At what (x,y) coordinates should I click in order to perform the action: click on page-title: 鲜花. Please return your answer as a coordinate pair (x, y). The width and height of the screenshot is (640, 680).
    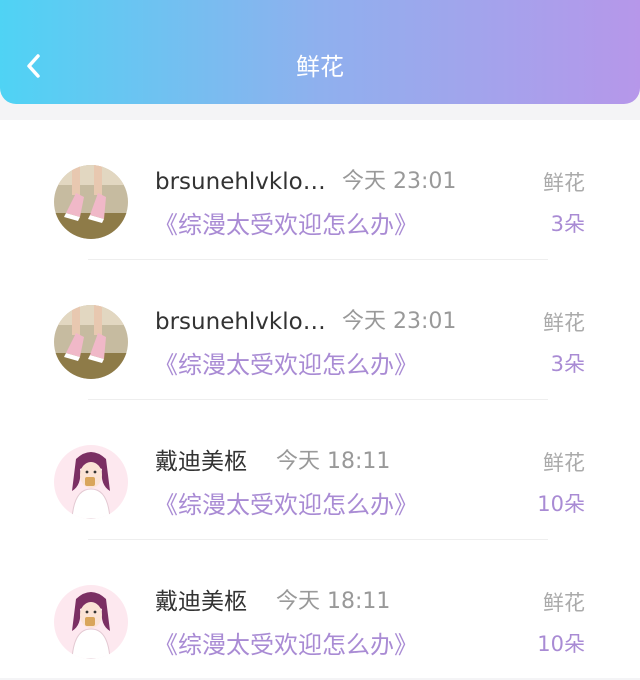
    Looking at the image, I should click on (320, 67).